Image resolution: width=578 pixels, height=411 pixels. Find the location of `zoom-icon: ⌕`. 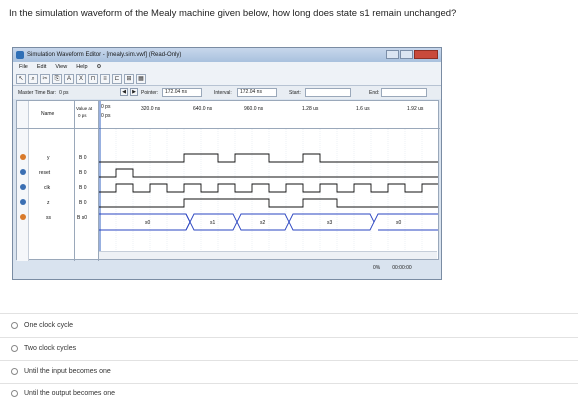

zoom-icon: ⌕ is located at coordinates (33, 78).